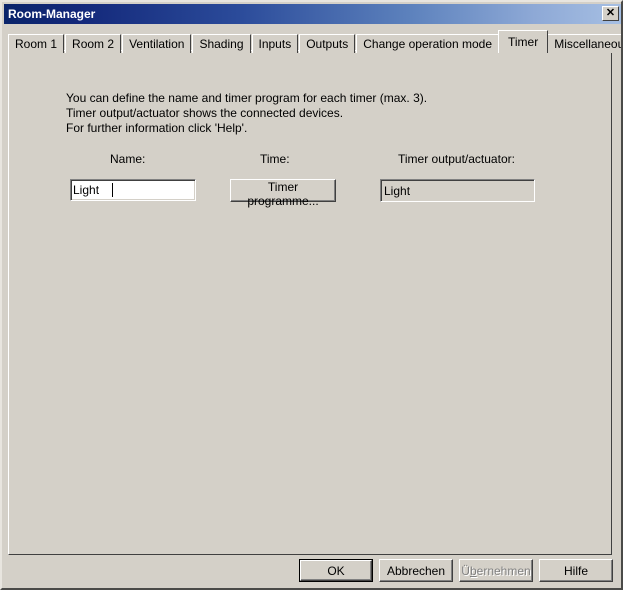 The image size is (623, 590). I want to click on ok-button-label: OK, so click(336, 570).